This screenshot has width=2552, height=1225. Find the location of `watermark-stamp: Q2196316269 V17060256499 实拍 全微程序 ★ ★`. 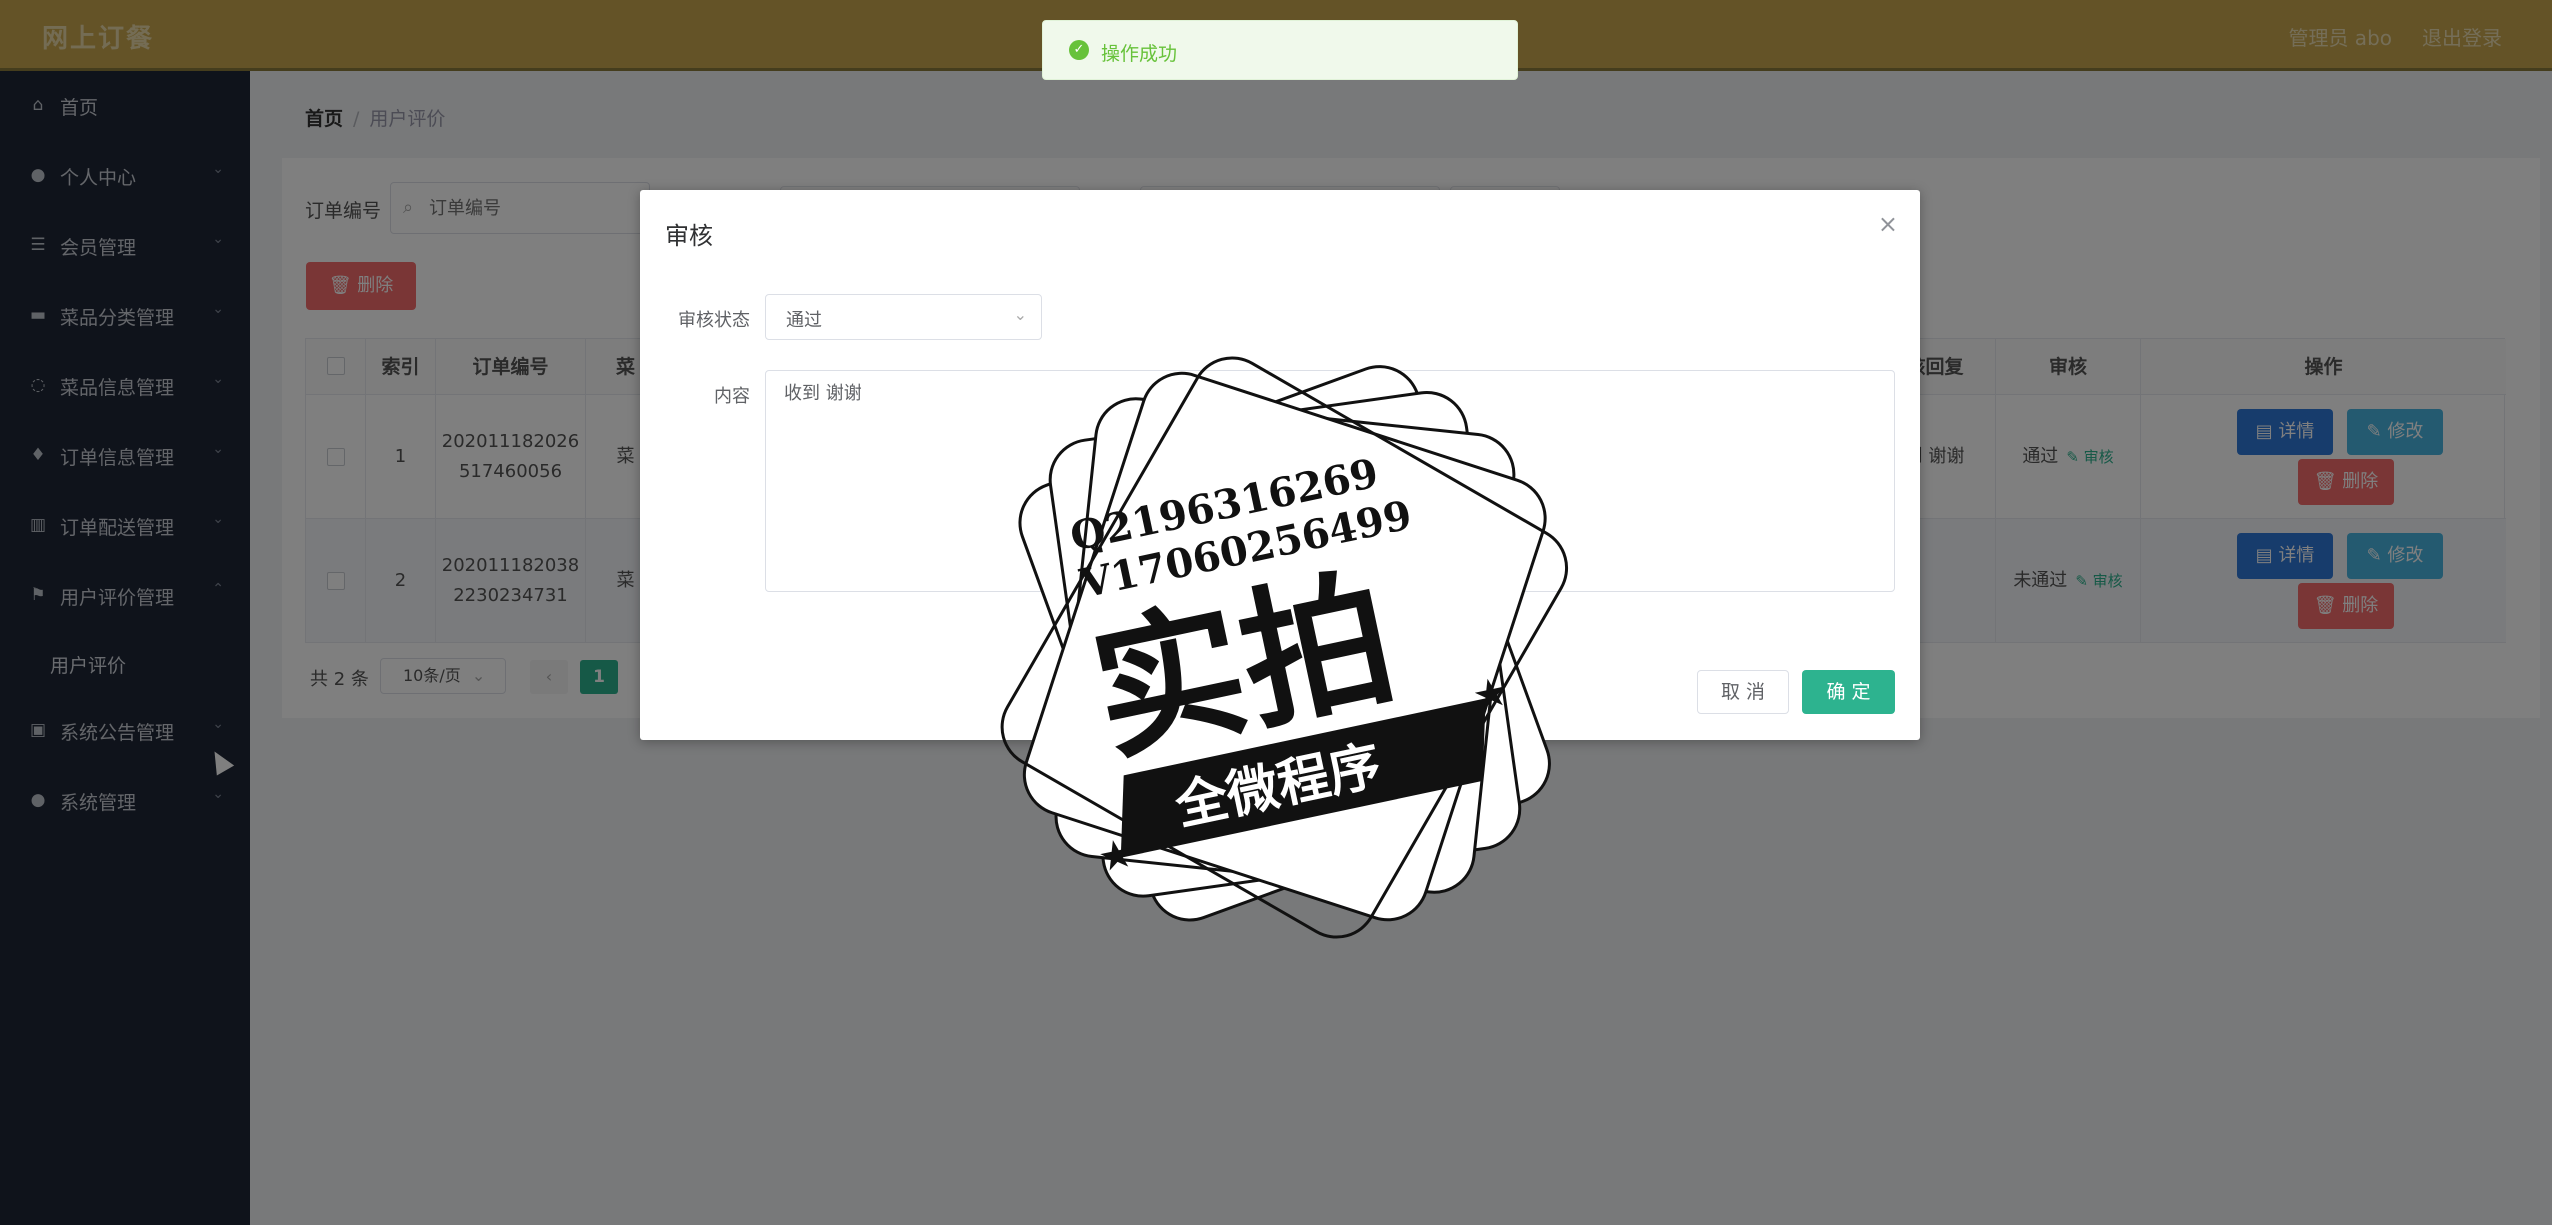

watermark-stamp: Q2196316269 V17060256499 实拍 全微程序 ★ ★ is located at coordinates (1284, 647).